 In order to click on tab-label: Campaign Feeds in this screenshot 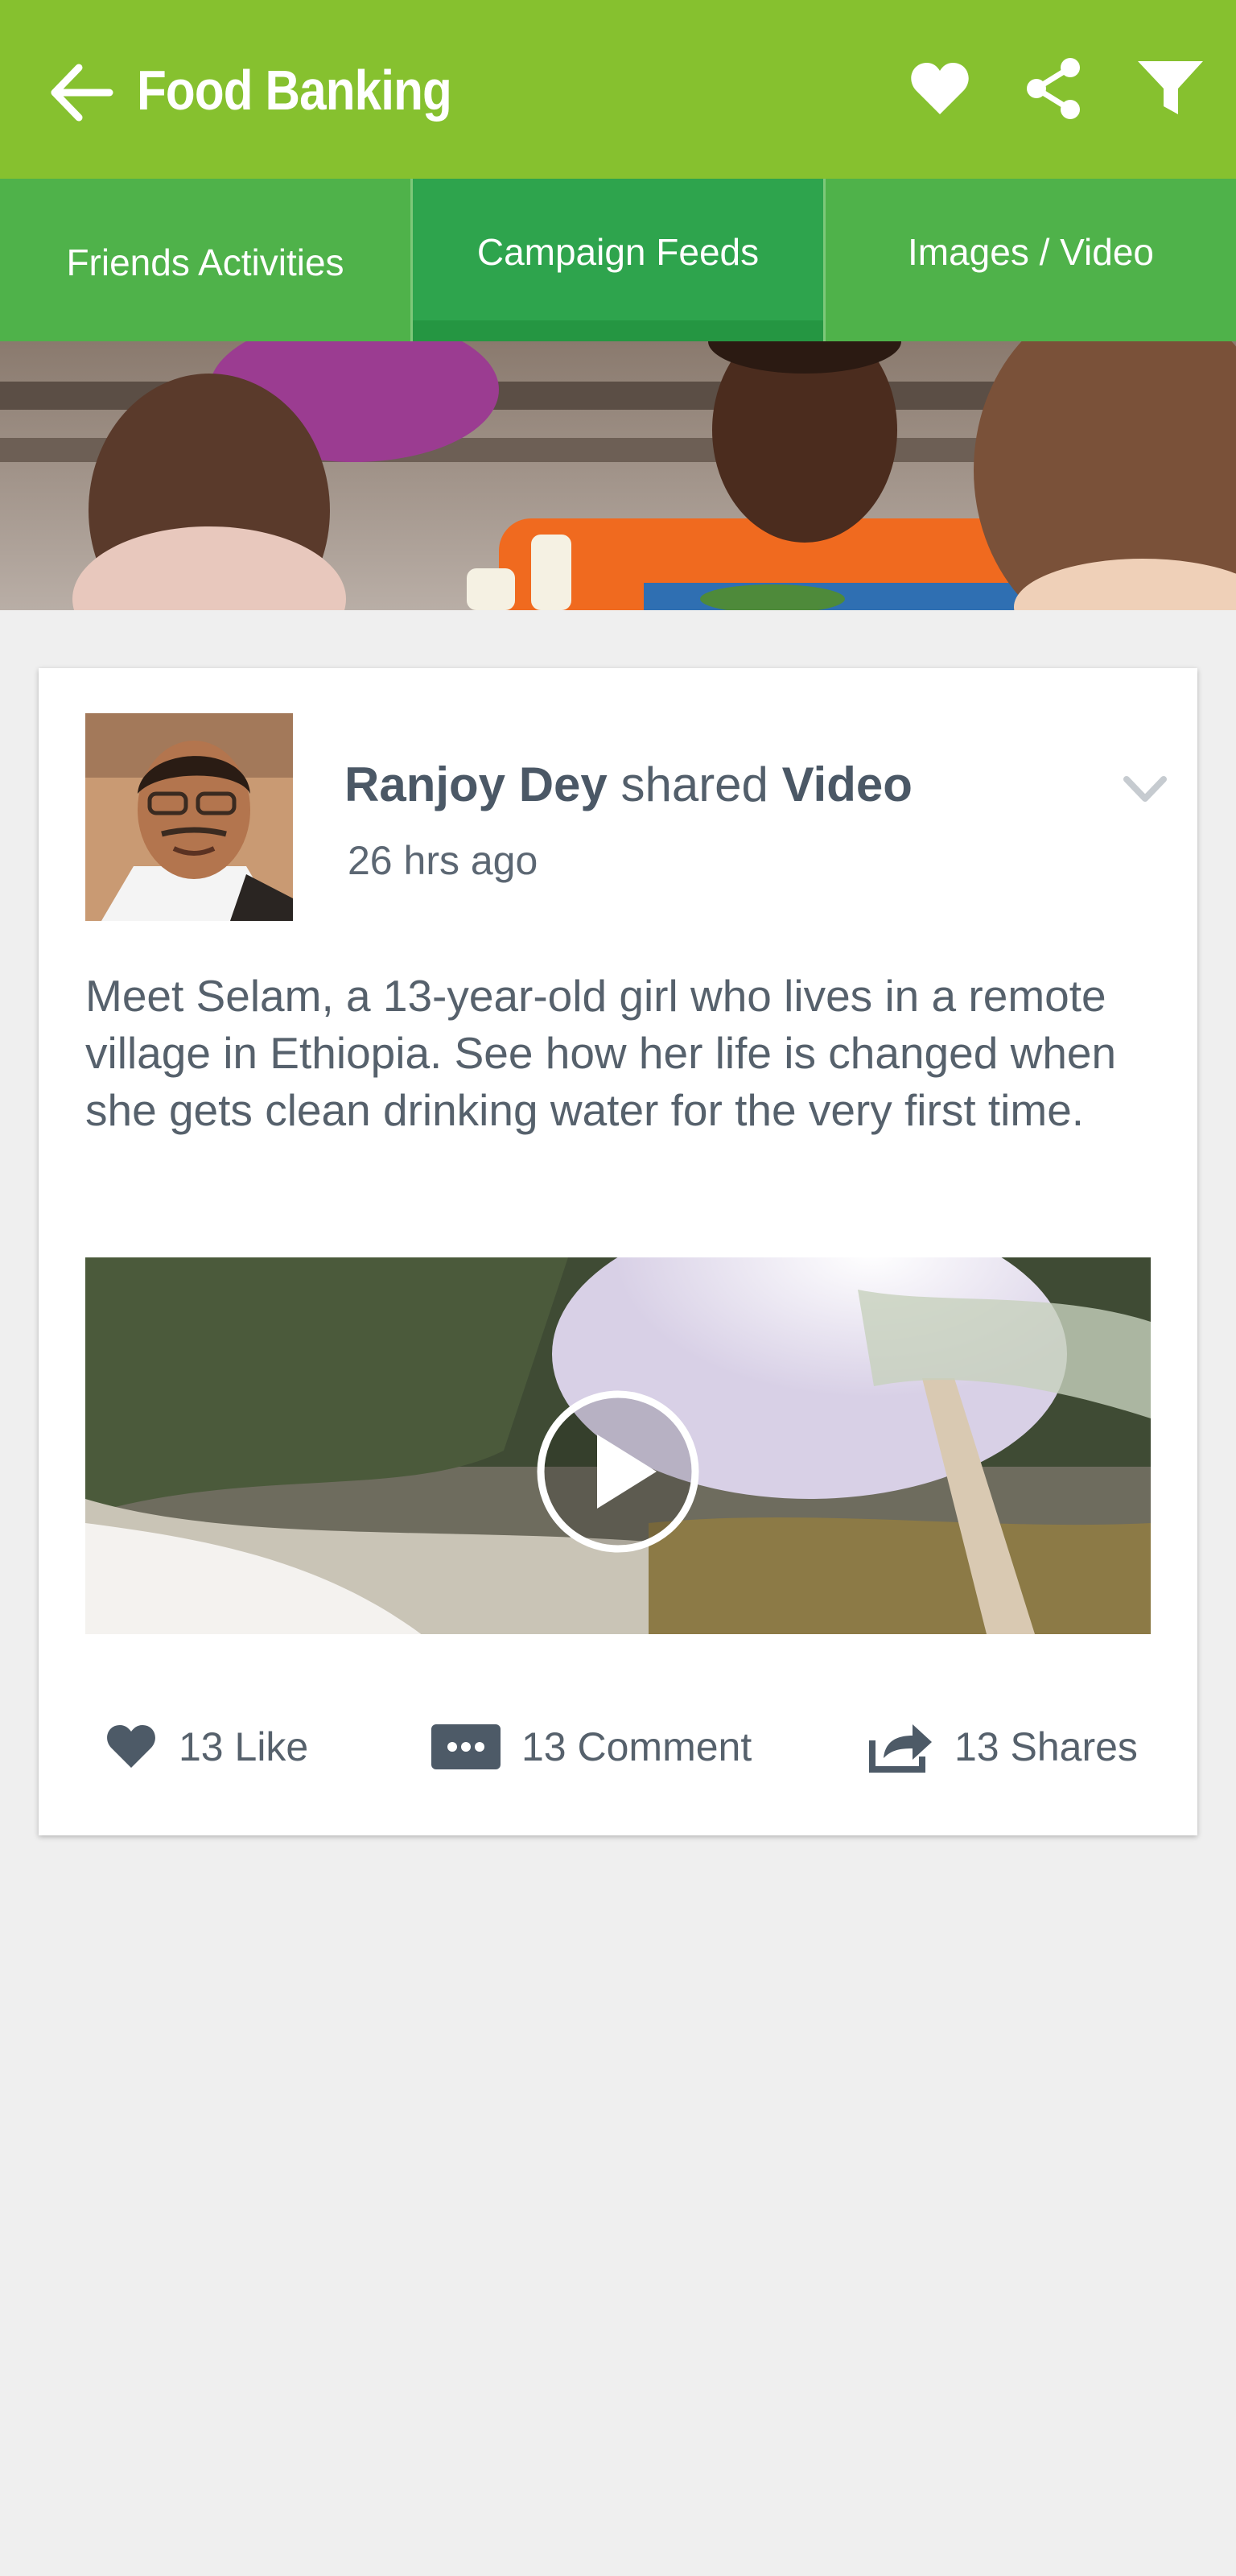, I will do `click(618, 252)`.